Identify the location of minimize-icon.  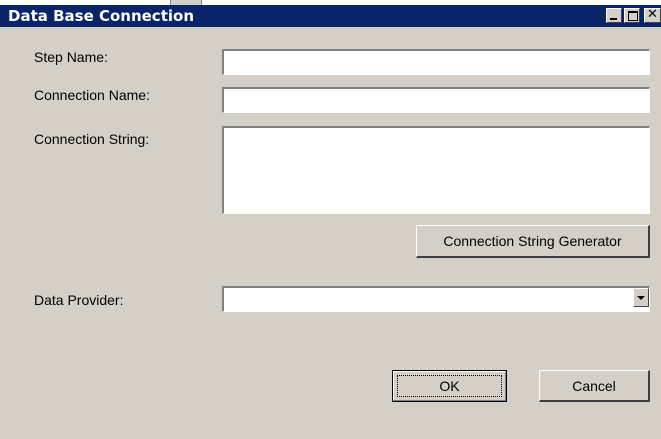
(613, 19).